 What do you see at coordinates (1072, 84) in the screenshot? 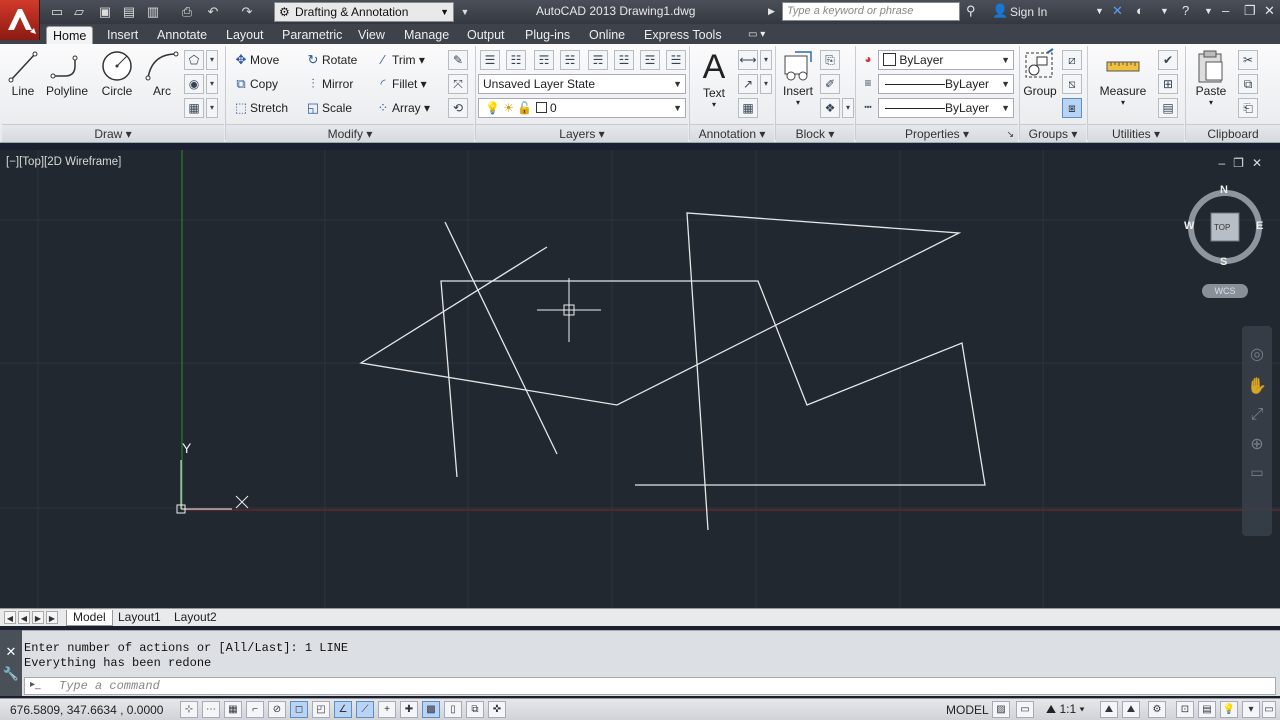
I see `group-edit-icon: ⧅` at bounding box center [1072, 84].